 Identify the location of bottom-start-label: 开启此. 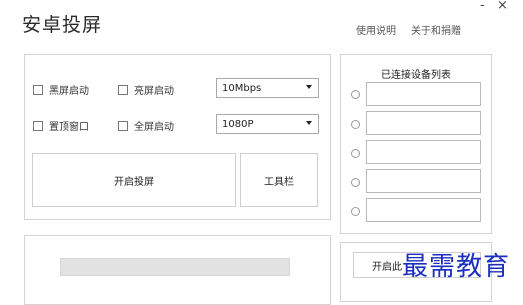
(387, 267).